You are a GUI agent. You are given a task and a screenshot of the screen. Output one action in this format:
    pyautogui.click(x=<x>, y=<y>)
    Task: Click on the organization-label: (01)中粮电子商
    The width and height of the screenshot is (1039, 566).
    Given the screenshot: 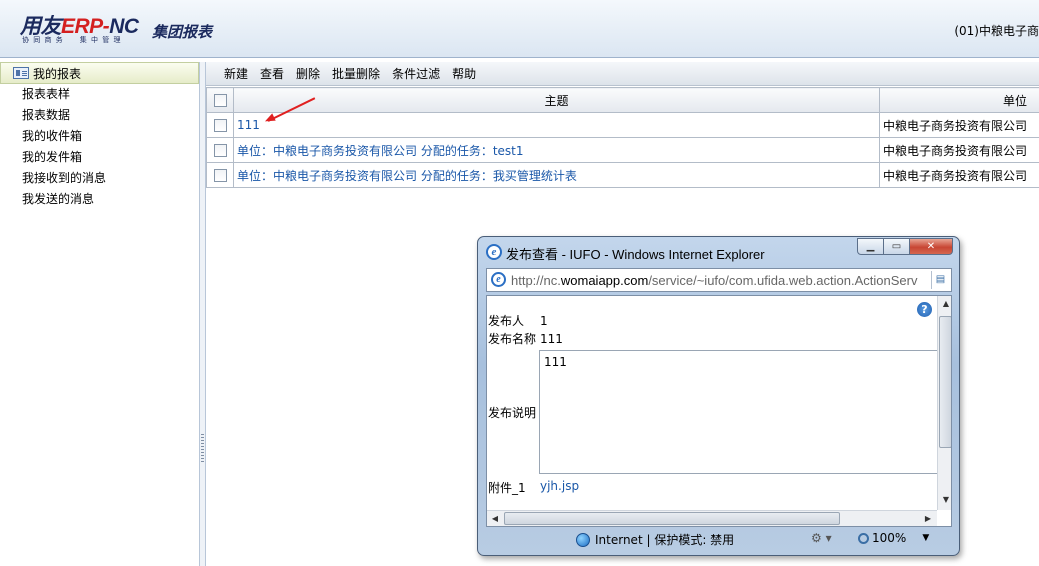 What is the action you would take?
    pyautogui.click(x=996, y=31)
    